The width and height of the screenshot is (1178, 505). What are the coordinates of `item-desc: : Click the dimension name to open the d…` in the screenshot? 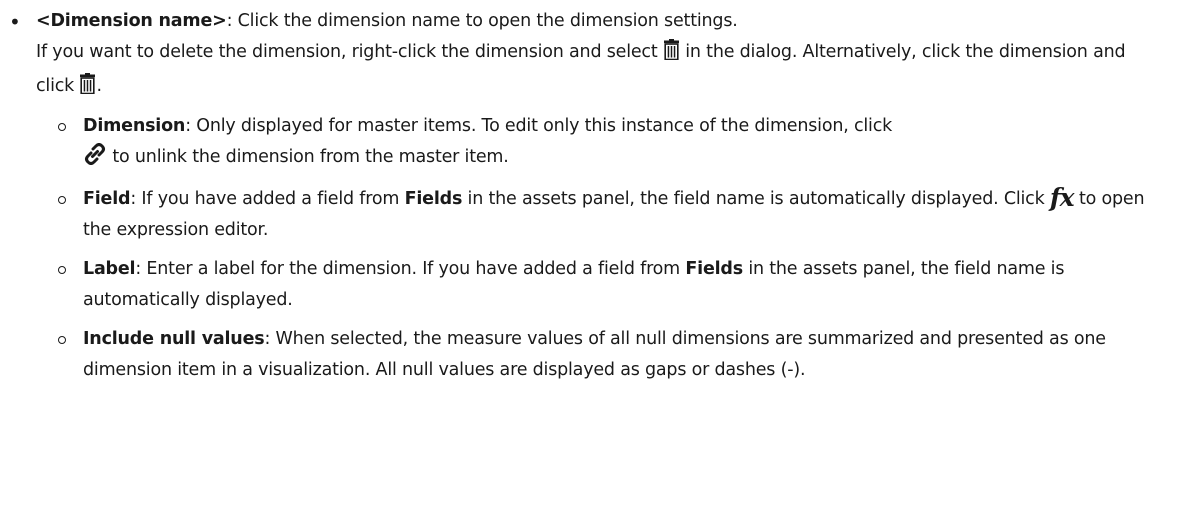 It's located at (482, 21).